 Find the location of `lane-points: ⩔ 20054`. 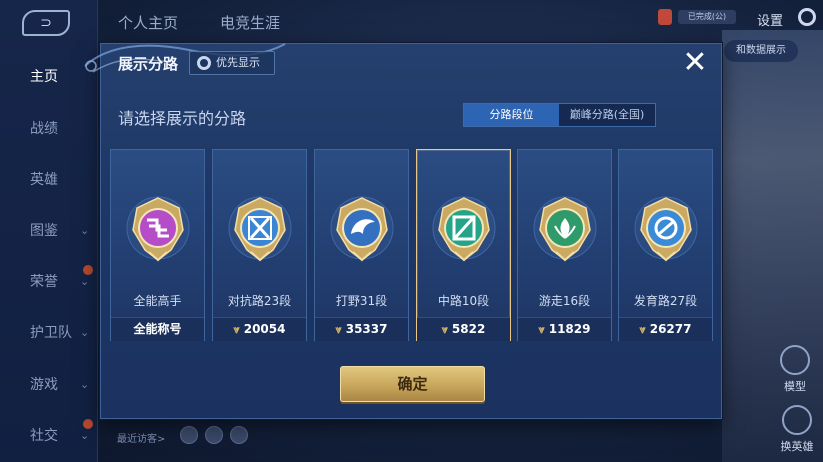

lane-points: ⩔ 20054 is located at coordinates (259, 329).